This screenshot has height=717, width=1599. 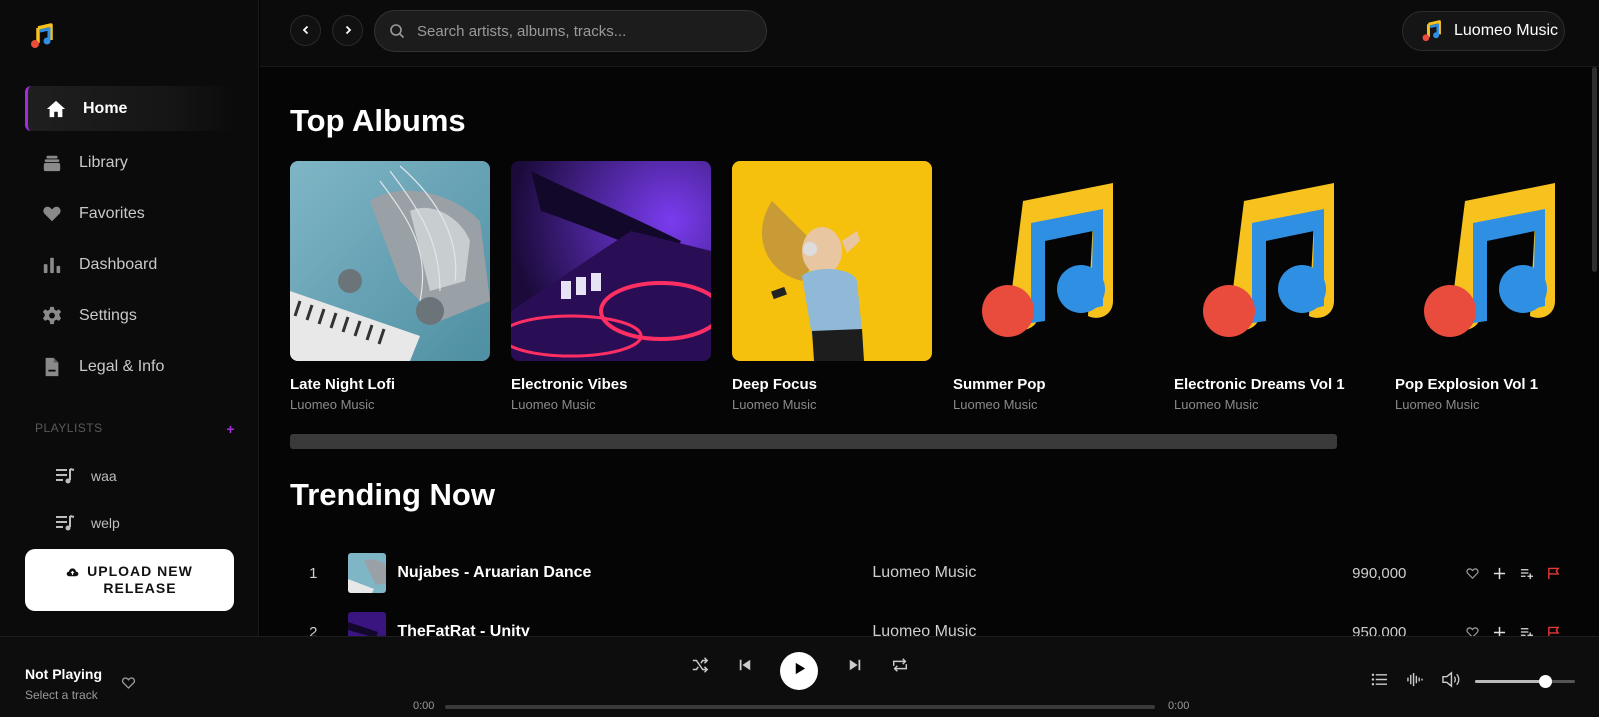 What do you see at coordinates (924, 629) in the screenshot?
I see `track-artist: Luomeo Music` at bounding box center [924, 629].